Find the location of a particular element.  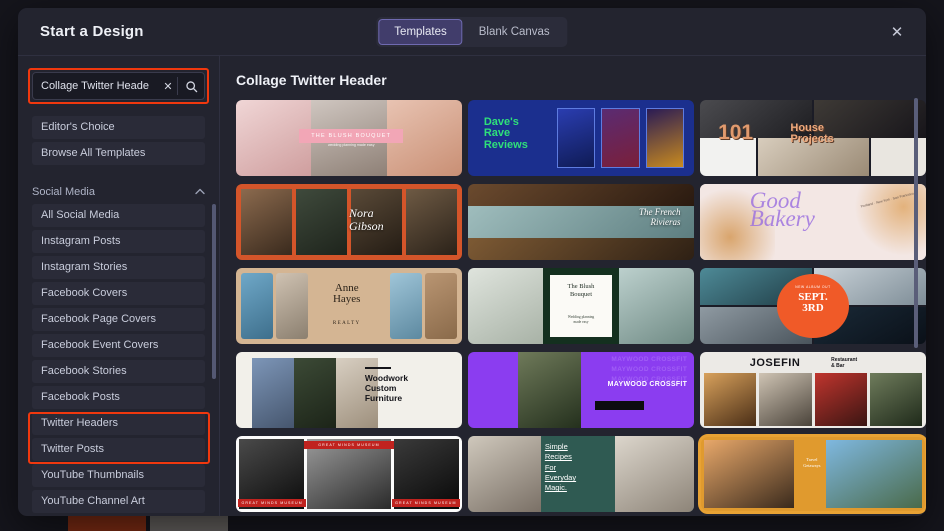

search-area: ✕ is located at coordinates (118, 86).